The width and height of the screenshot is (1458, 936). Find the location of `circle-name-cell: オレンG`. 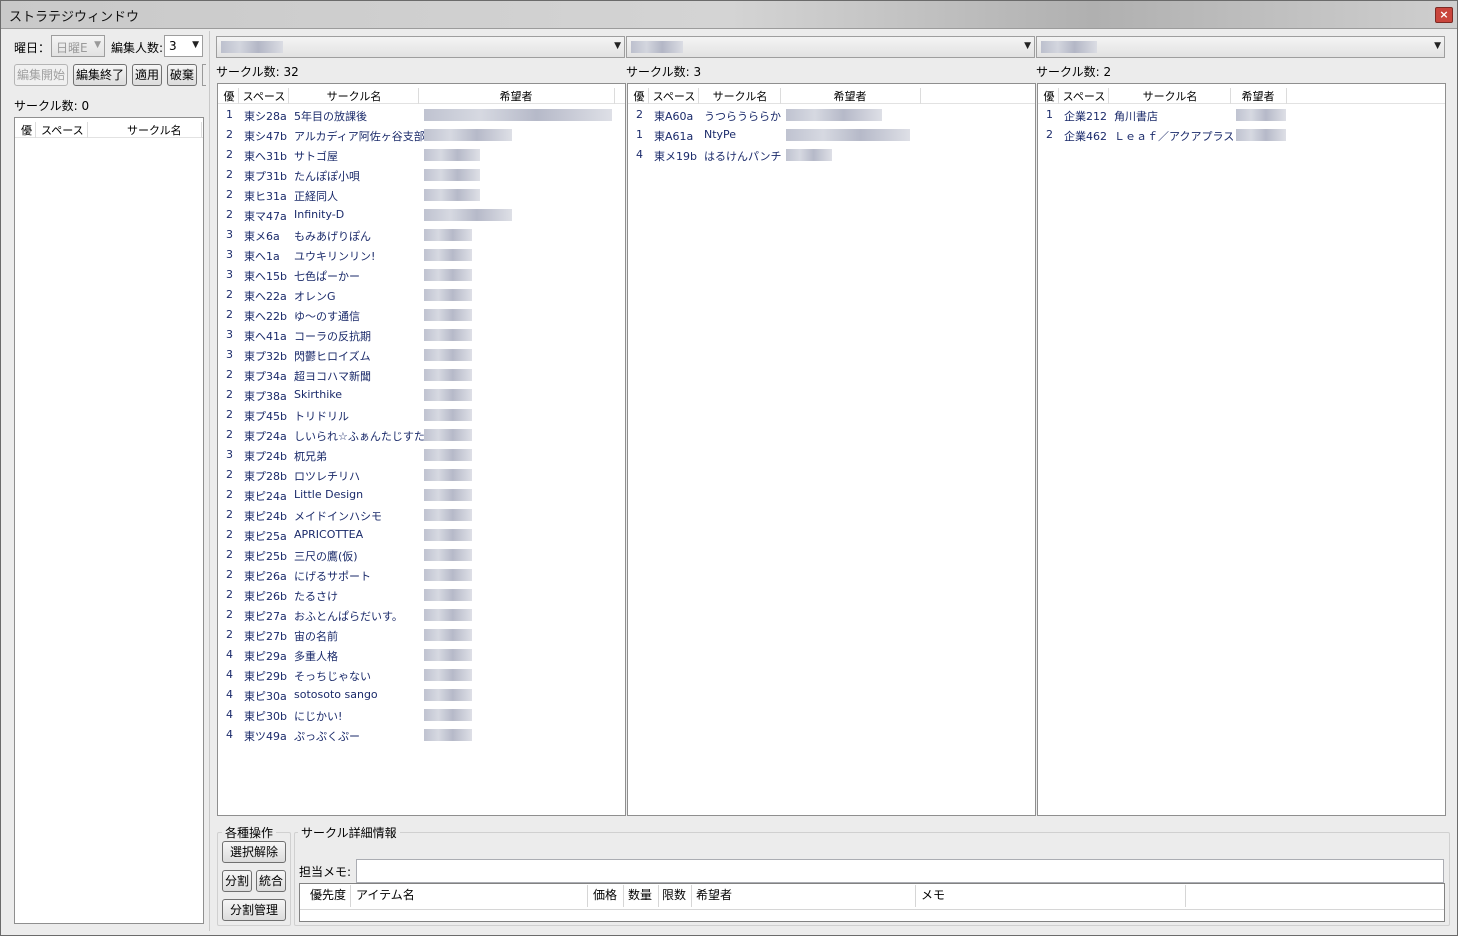

circle-name-cell: オレンG is located at coordinates (315, 296).